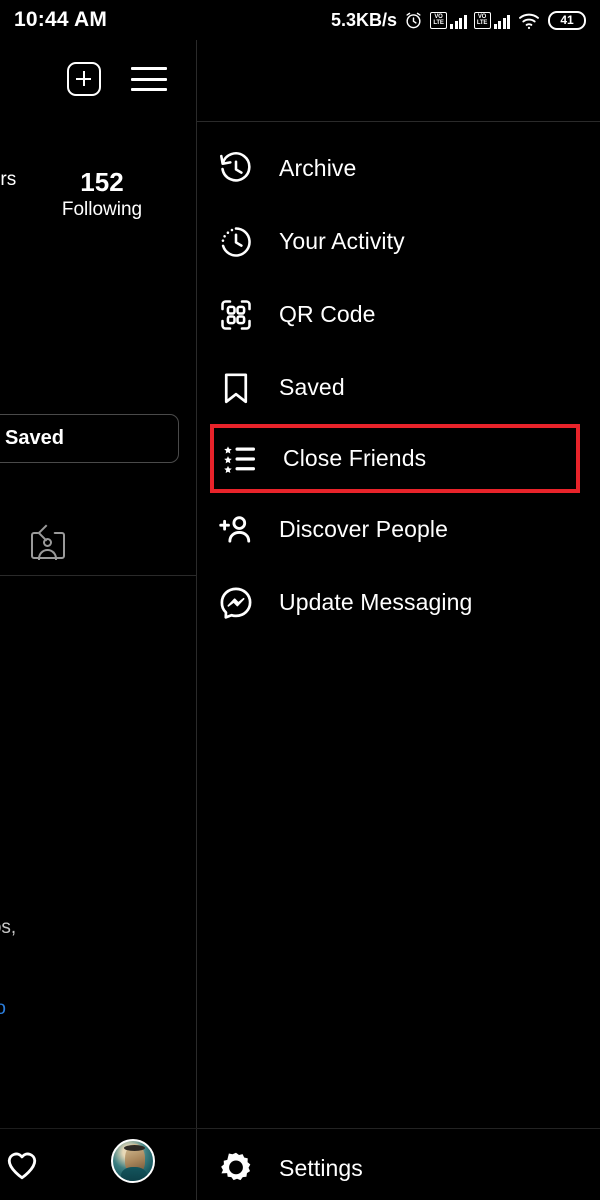 This screenshot has height=1200, width=600. I want to click on settings-divider, so click(398, 1128).